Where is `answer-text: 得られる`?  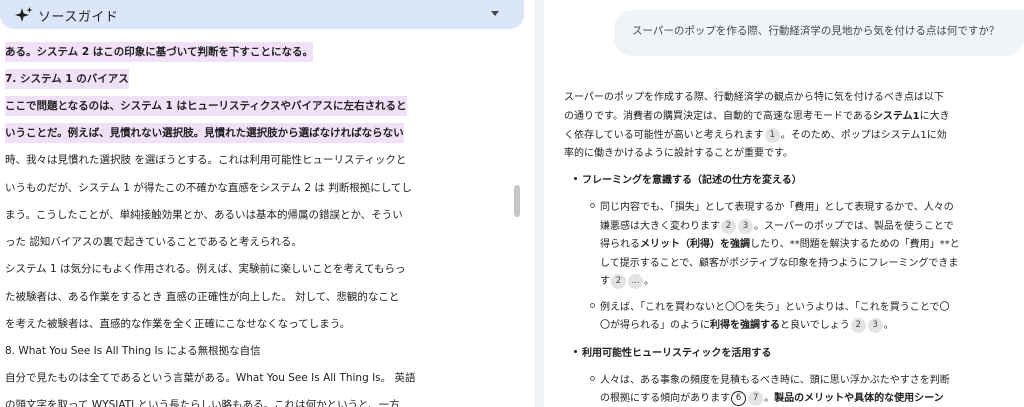 answer-text: 得られる is located at coordinates (620, 244).